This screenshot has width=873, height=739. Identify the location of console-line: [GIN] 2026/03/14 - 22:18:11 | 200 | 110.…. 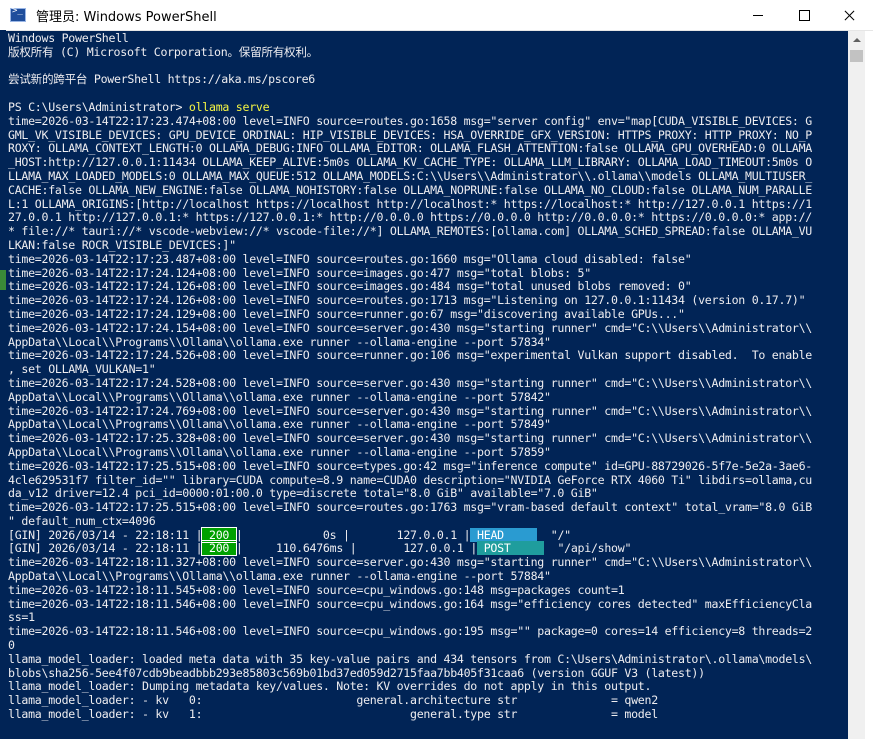
(428, 548).